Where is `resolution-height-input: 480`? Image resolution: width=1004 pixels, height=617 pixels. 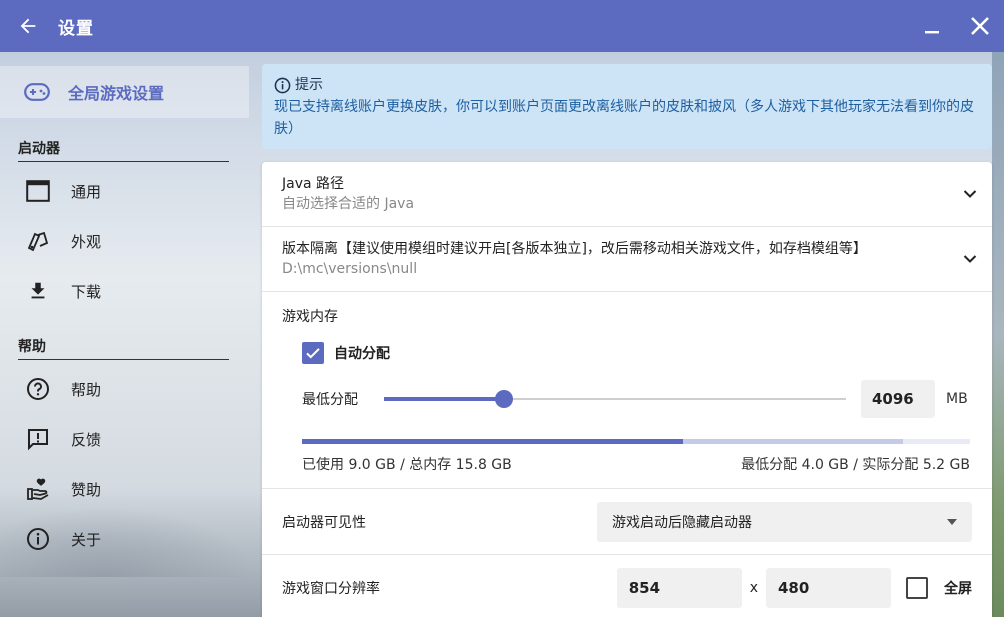 resolution-height-input: 480 is located at coordinates (828, 588).